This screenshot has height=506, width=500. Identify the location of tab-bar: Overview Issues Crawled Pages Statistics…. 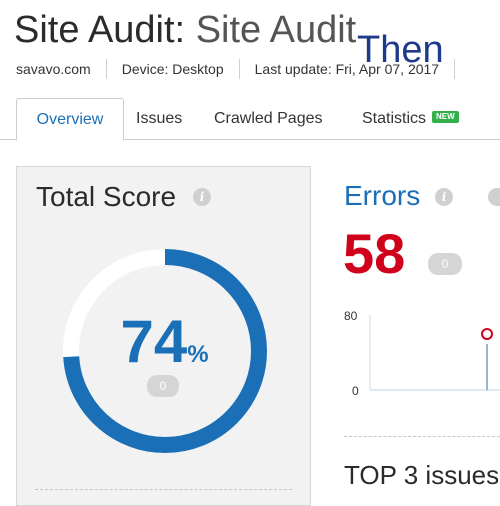
(250, 119).